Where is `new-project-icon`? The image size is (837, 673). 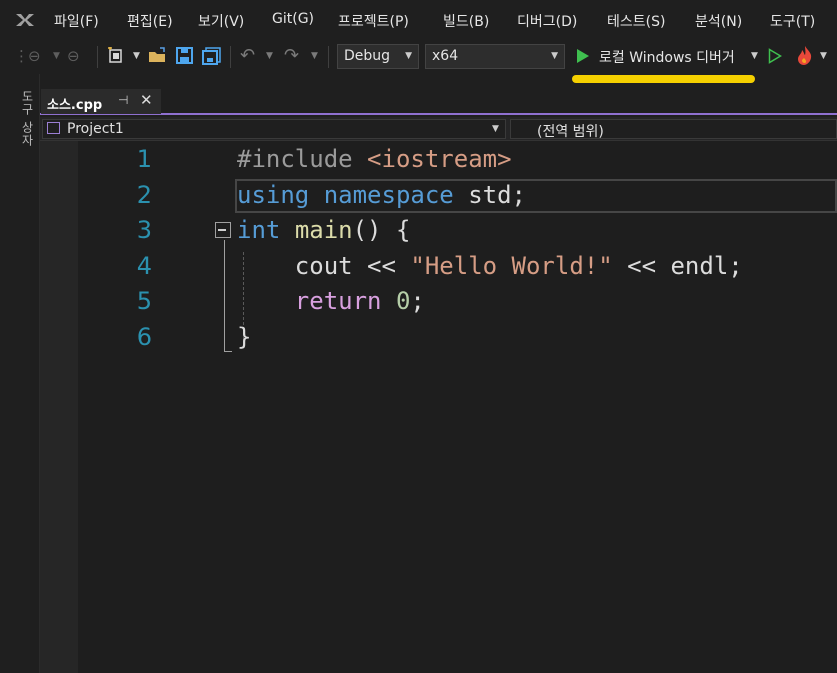 new-project-icon is located at coordinates (117, 56).